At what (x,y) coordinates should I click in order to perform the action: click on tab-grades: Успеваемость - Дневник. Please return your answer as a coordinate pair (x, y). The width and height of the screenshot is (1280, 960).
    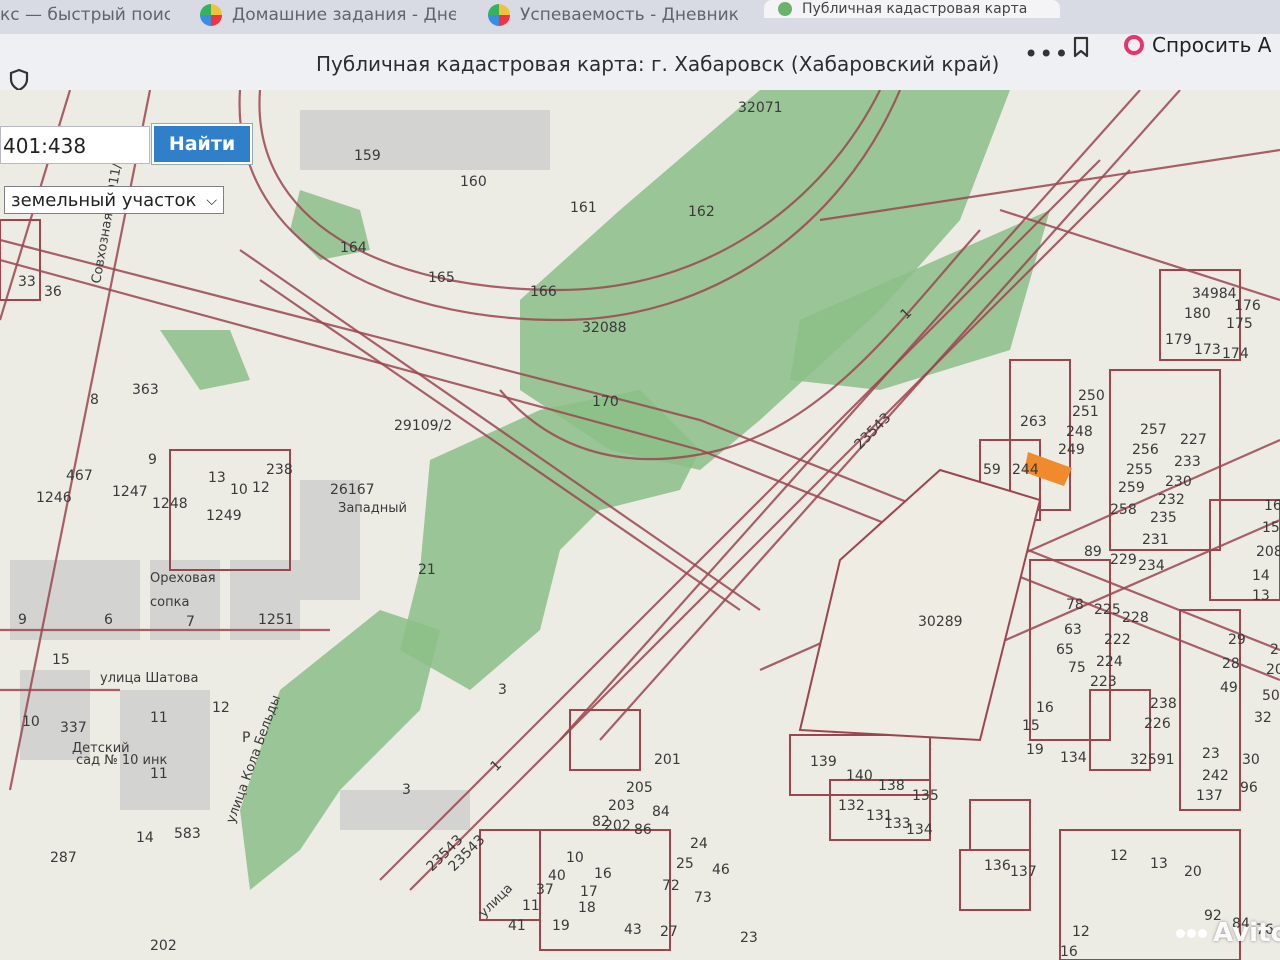
    Looking at the image, I should click on (613, 15).